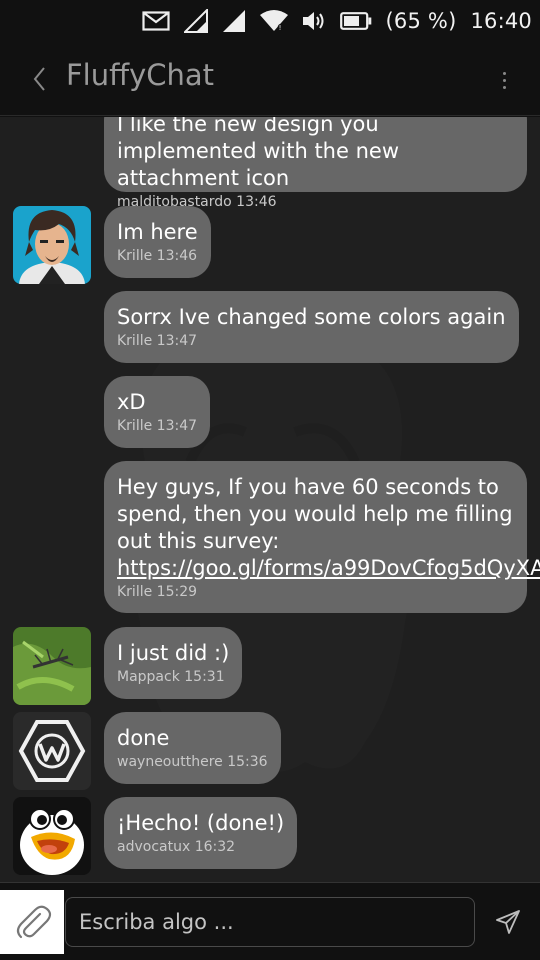 Image resolution: width=540 pixels, height=960 pixels. Describe the element at coordinates (328, 568) in the screenshot. I see `survey-link: https://goo.gl/forms/a99DovCfog5dQyXA3` at that location.